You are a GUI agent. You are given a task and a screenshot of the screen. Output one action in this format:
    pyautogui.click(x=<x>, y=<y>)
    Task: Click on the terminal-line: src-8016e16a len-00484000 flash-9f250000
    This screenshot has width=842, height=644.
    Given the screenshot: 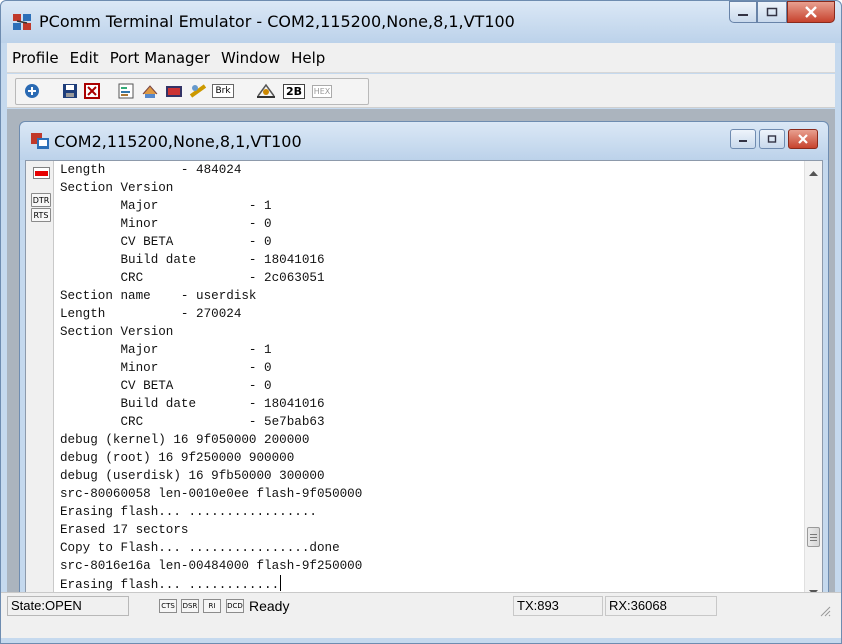 What is the action you would take?
    pyautogui.click(x=211, y=566)
    